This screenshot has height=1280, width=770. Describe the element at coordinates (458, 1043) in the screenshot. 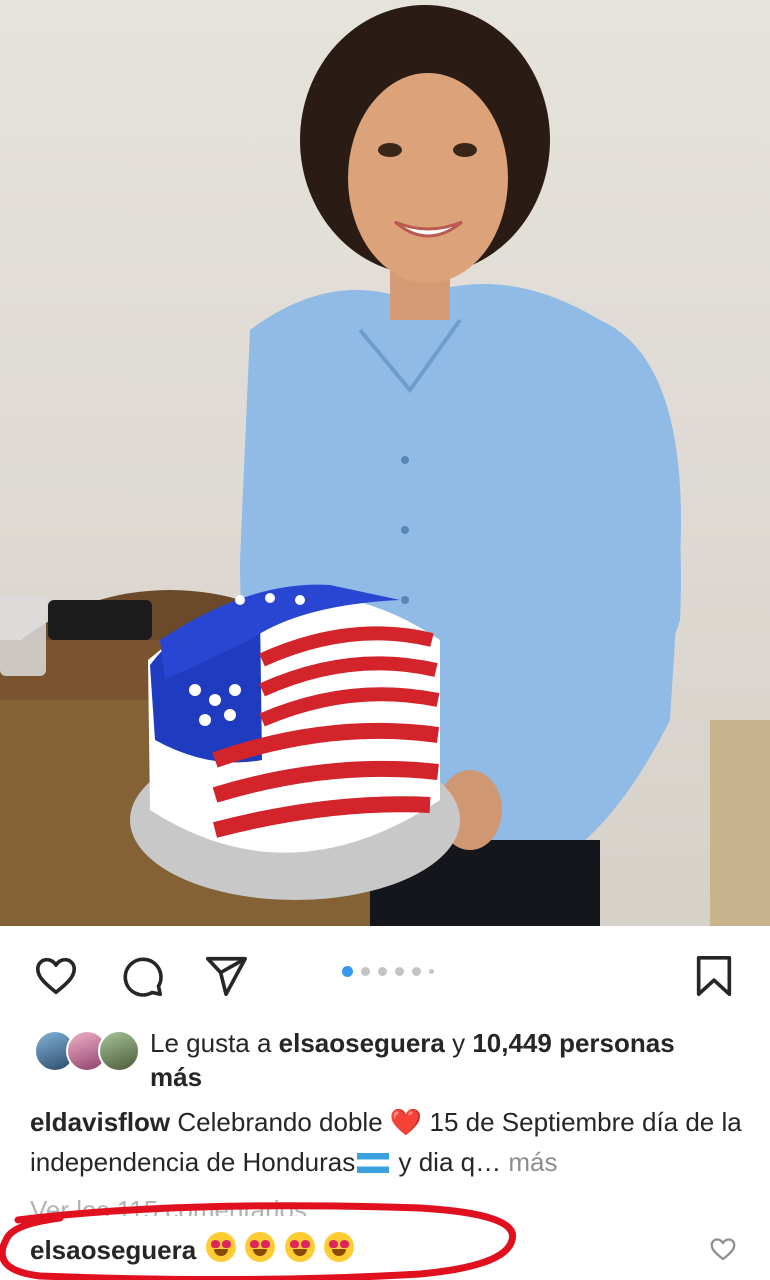

I see `likes-joiner: y` at that location.